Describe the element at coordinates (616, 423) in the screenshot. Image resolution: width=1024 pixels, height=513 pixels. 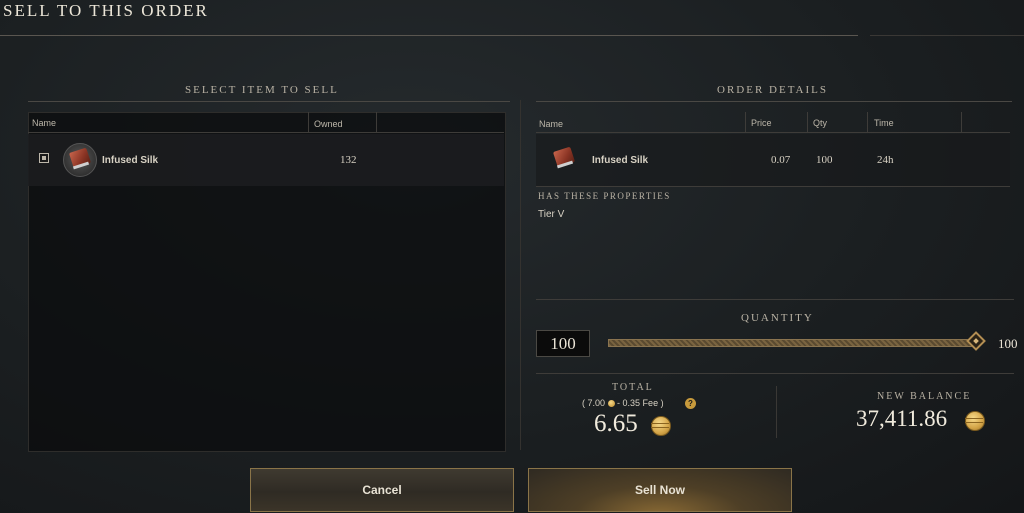
I see `total-value: 6.65` at that location.